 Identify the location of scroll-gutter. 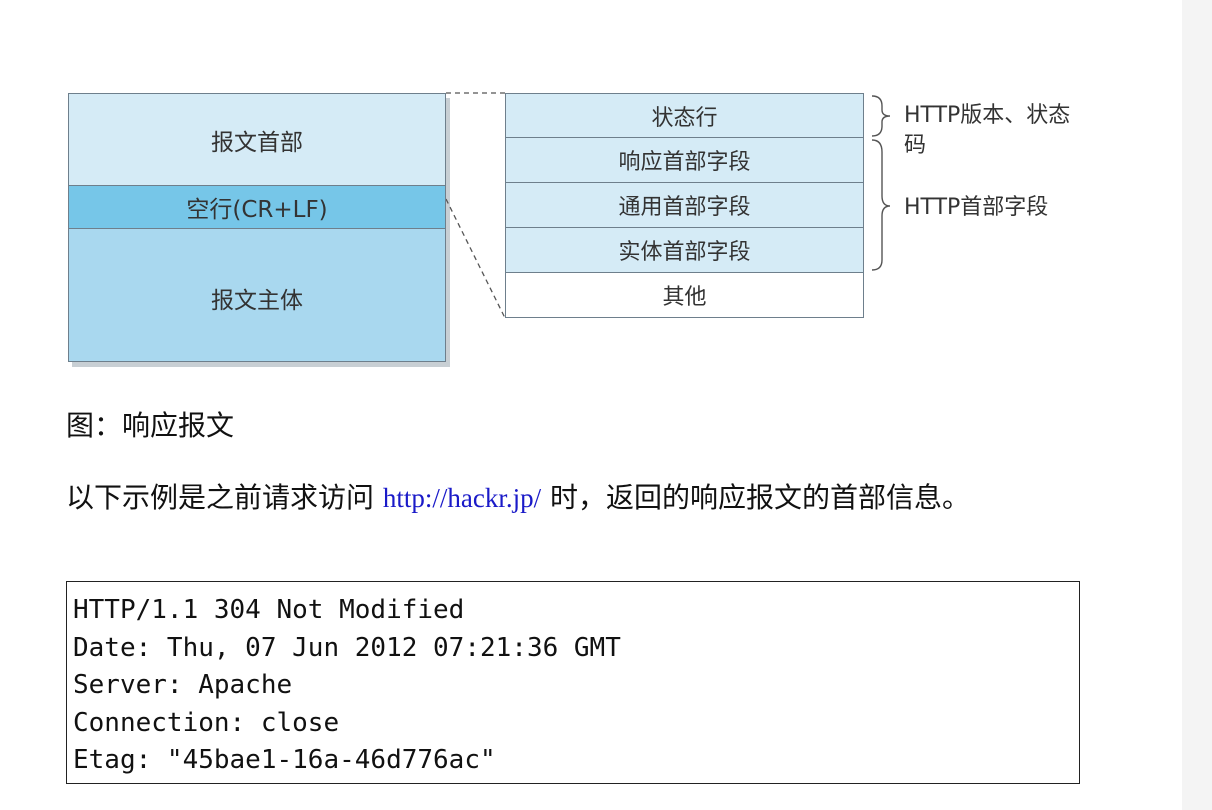
(1197, 405).